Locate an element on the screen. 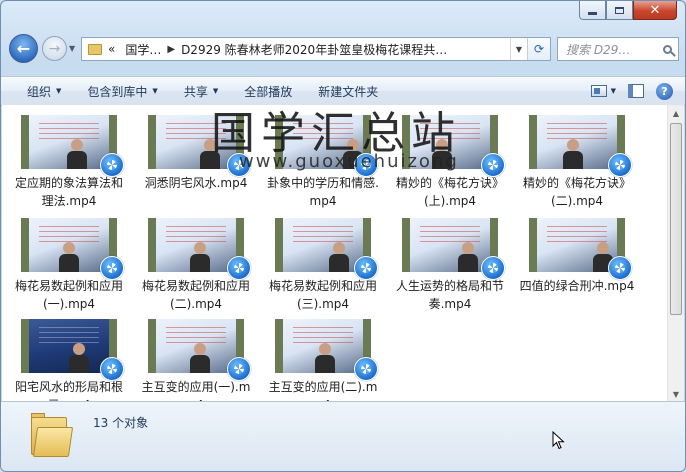  file-item: 定应期的象法算法和理法.mp4 is located at coordinates (69, 162).